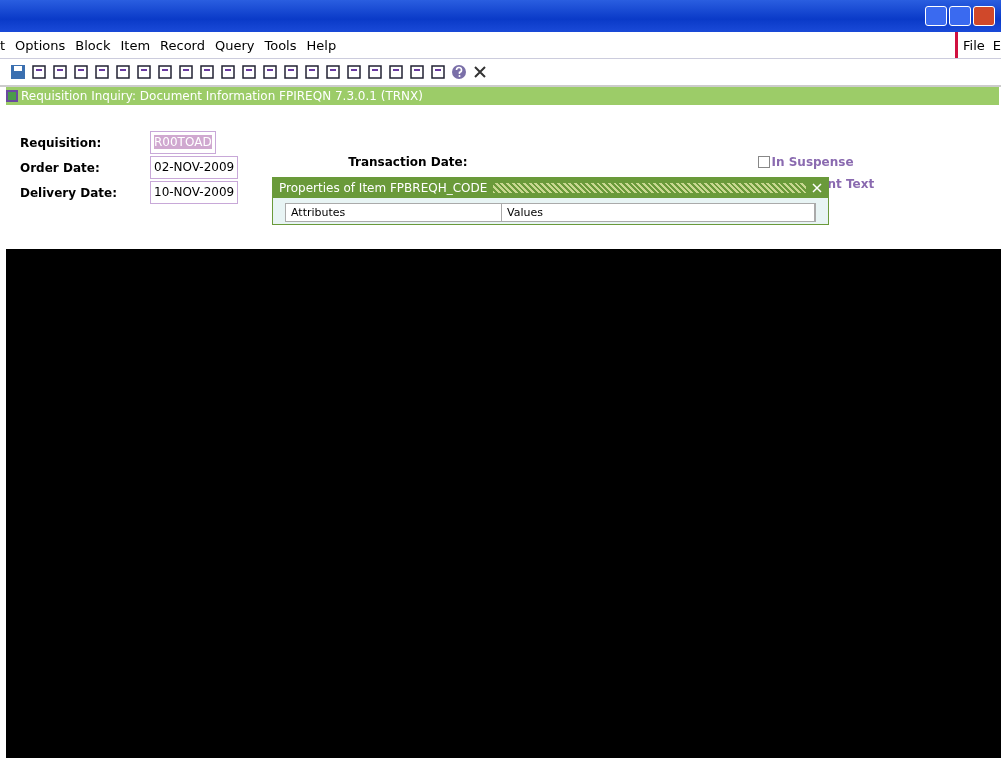 The width and height of the screenshot is (1001, 758). What do you see at coordinates (60, 167) in the screenshot?
I see `field-label: Order Date:` at bounding box center [60, 167].